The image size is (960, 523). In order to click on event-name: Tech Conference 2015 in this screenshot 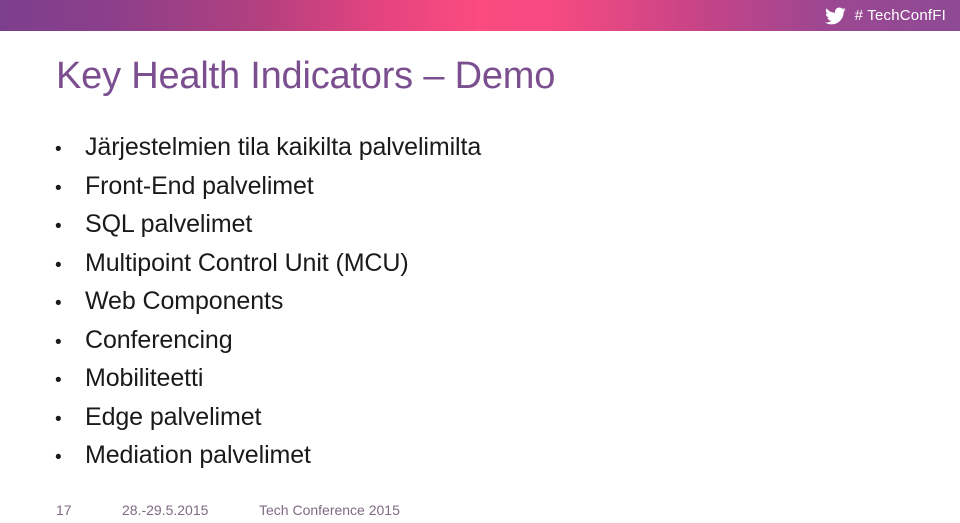, I will do `click(329, 510)`.